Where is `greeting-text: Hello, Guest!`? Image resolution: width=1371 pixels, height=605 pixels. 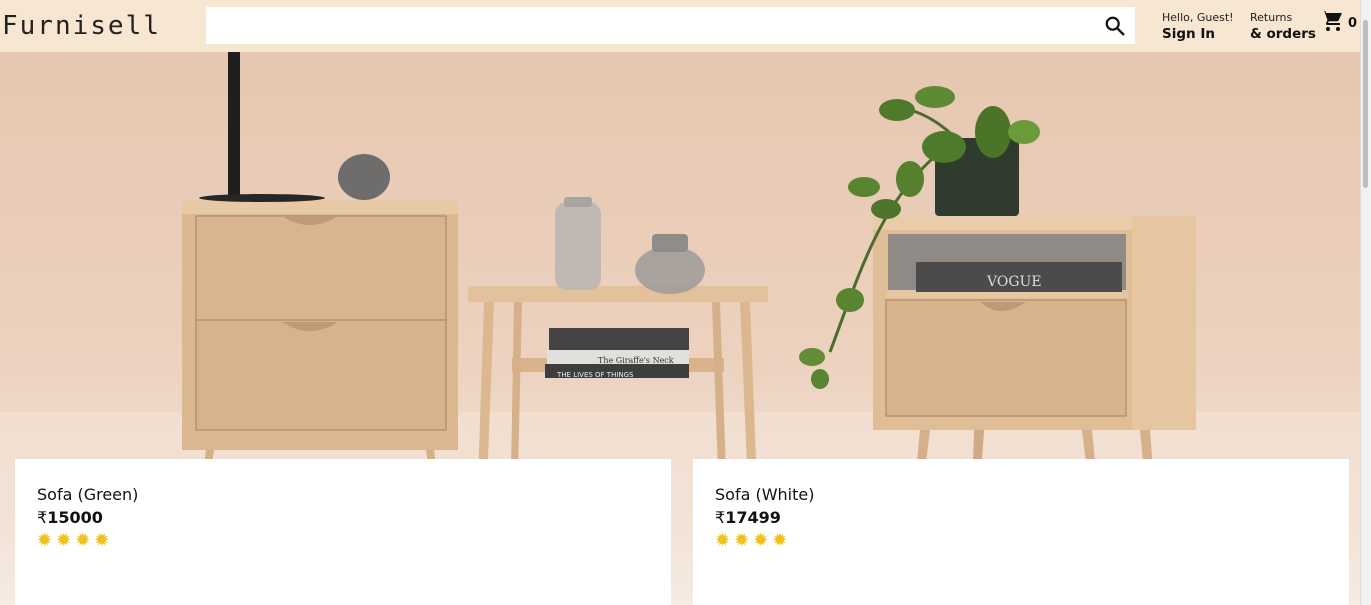
greeting-text: Hello, Guest! is located at coordinates (1198, 17).